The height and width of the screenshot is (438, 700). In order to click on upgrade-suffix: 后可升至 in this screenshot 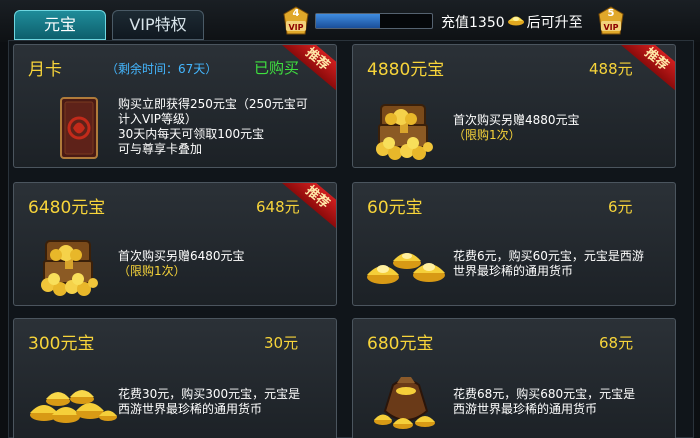, I will do `click(554, 23)`.